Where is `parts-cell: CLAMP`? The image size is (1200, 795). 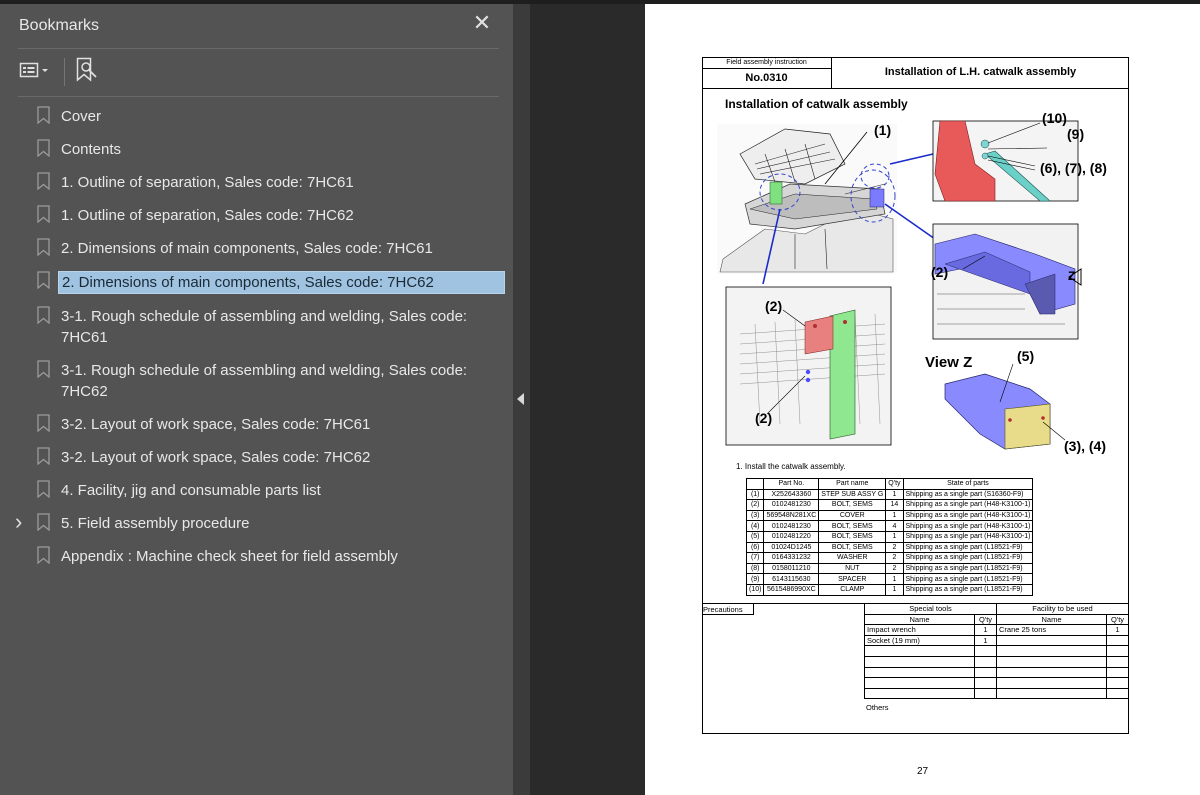
parts-cell: CLAMP is located at coordinates (852, 589).